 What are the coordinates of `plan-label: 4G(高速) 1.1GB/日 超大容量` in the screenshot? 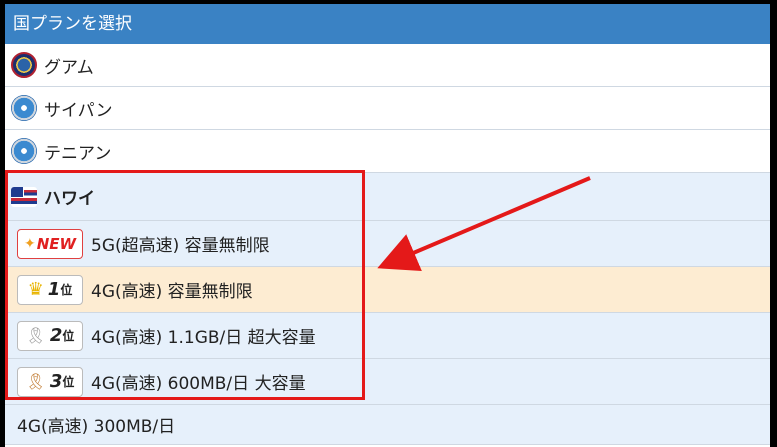 It's located at (203, 338).